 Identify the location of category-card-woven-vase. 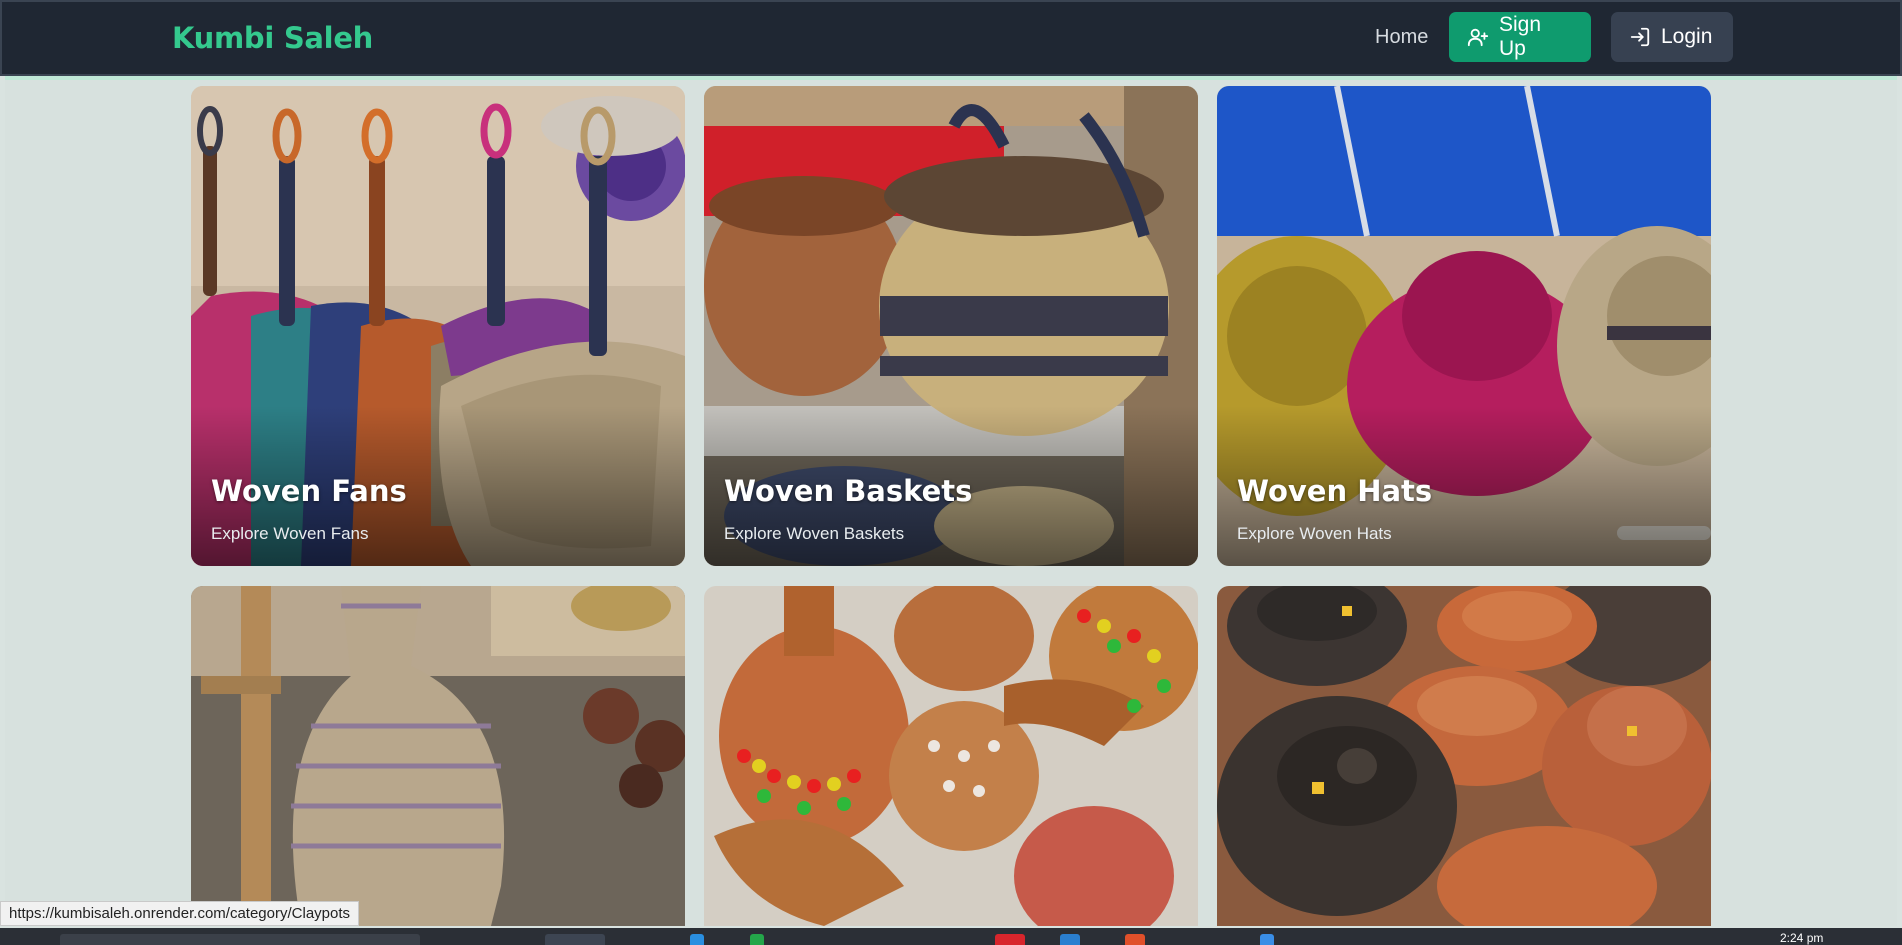
(438, 756).